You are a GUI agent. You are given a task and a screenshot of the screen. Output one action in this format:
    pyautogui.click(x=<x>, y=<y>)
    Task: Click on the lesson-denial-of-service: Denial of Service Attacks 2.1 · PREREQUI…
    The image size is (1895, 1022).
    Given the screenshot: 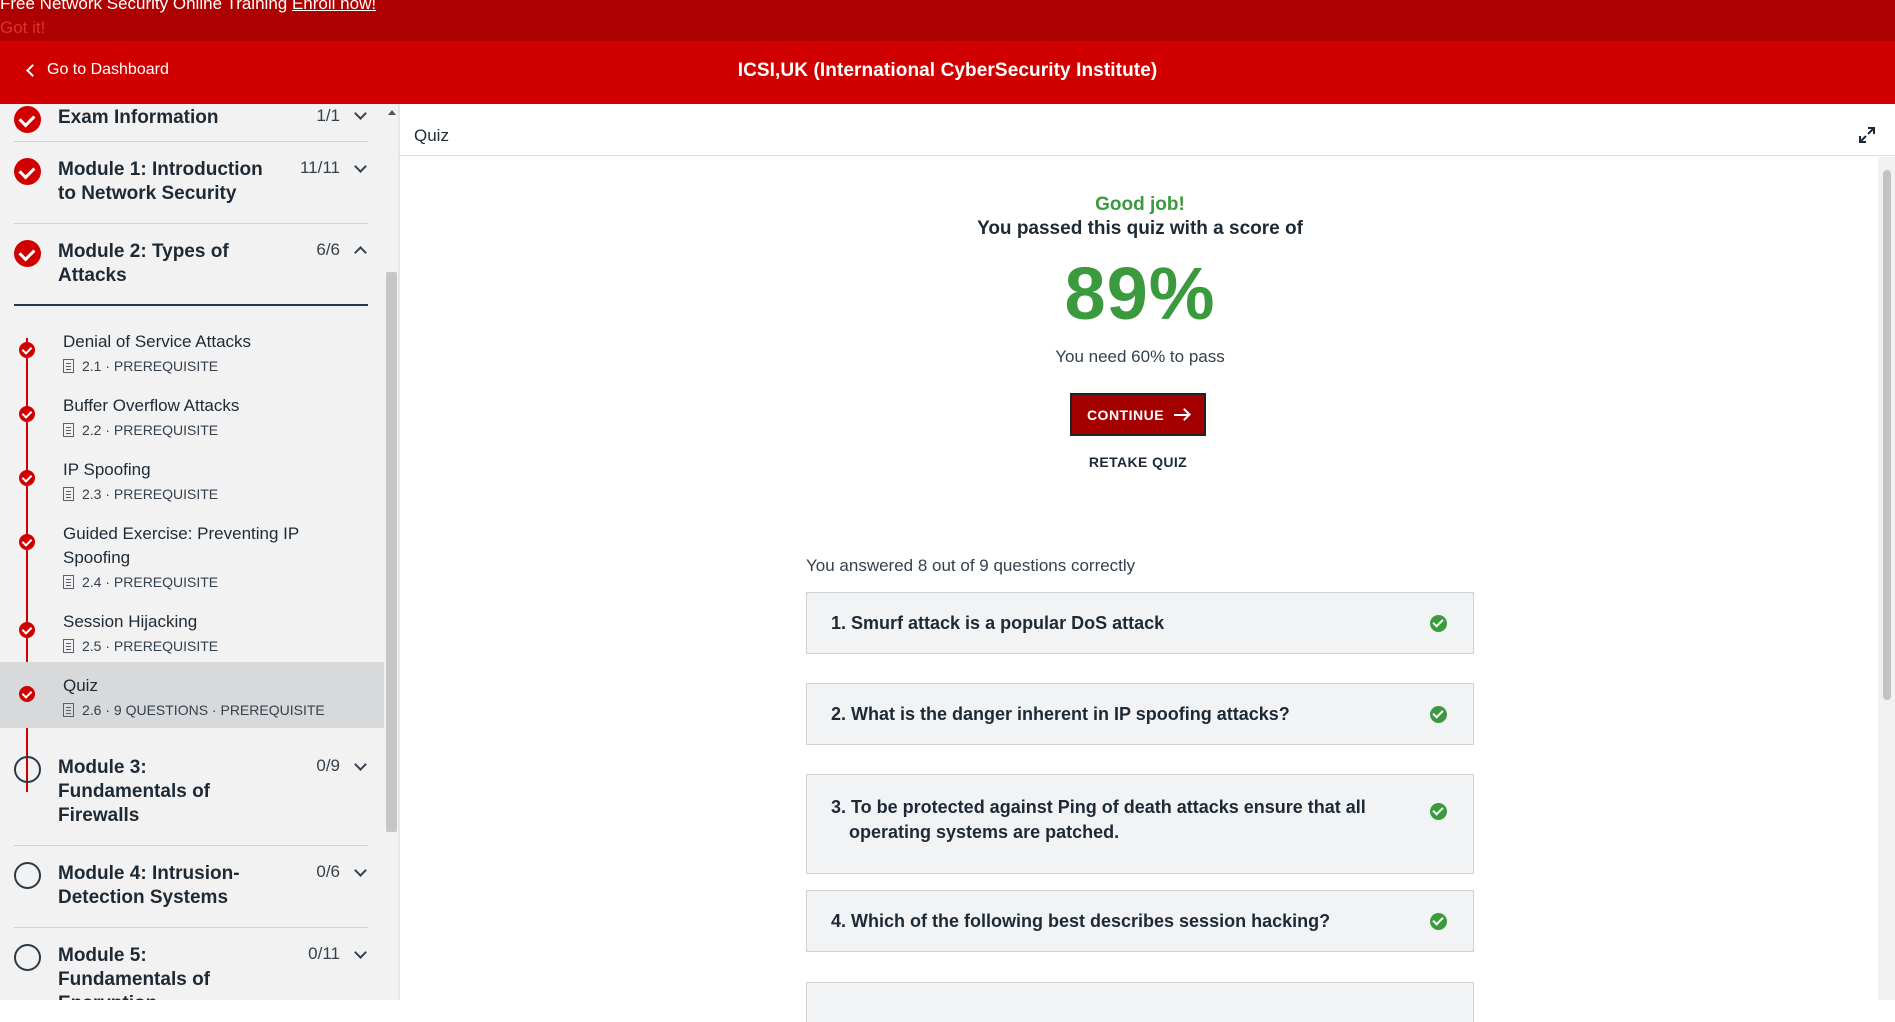 What is the action you would take?
    pyautogui.click(x=192, y=354)
    